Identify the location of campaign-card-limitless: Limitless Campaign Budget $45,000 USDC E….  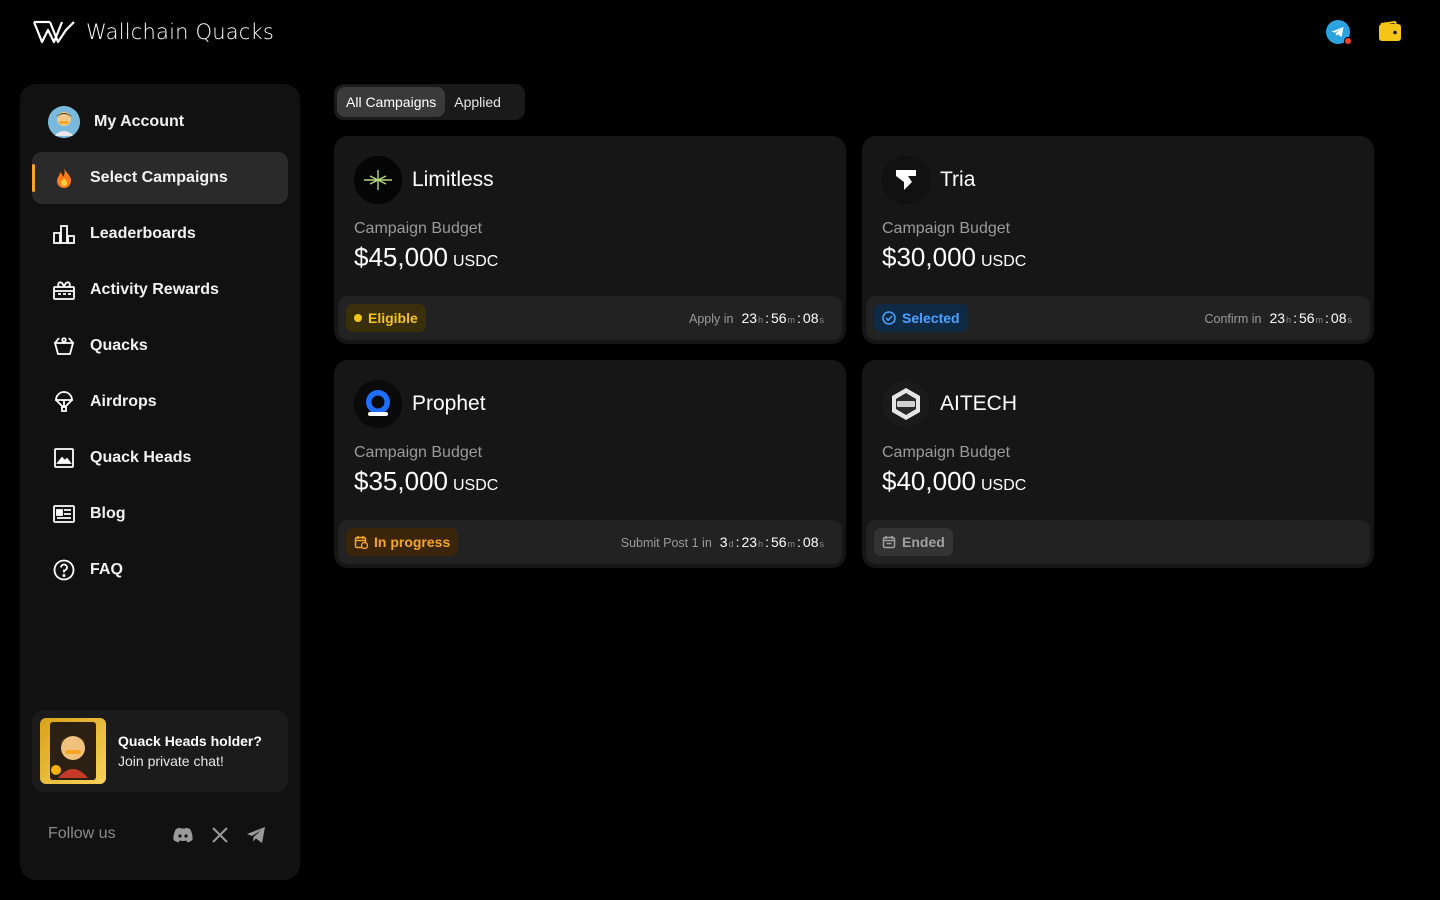
(590, 240).